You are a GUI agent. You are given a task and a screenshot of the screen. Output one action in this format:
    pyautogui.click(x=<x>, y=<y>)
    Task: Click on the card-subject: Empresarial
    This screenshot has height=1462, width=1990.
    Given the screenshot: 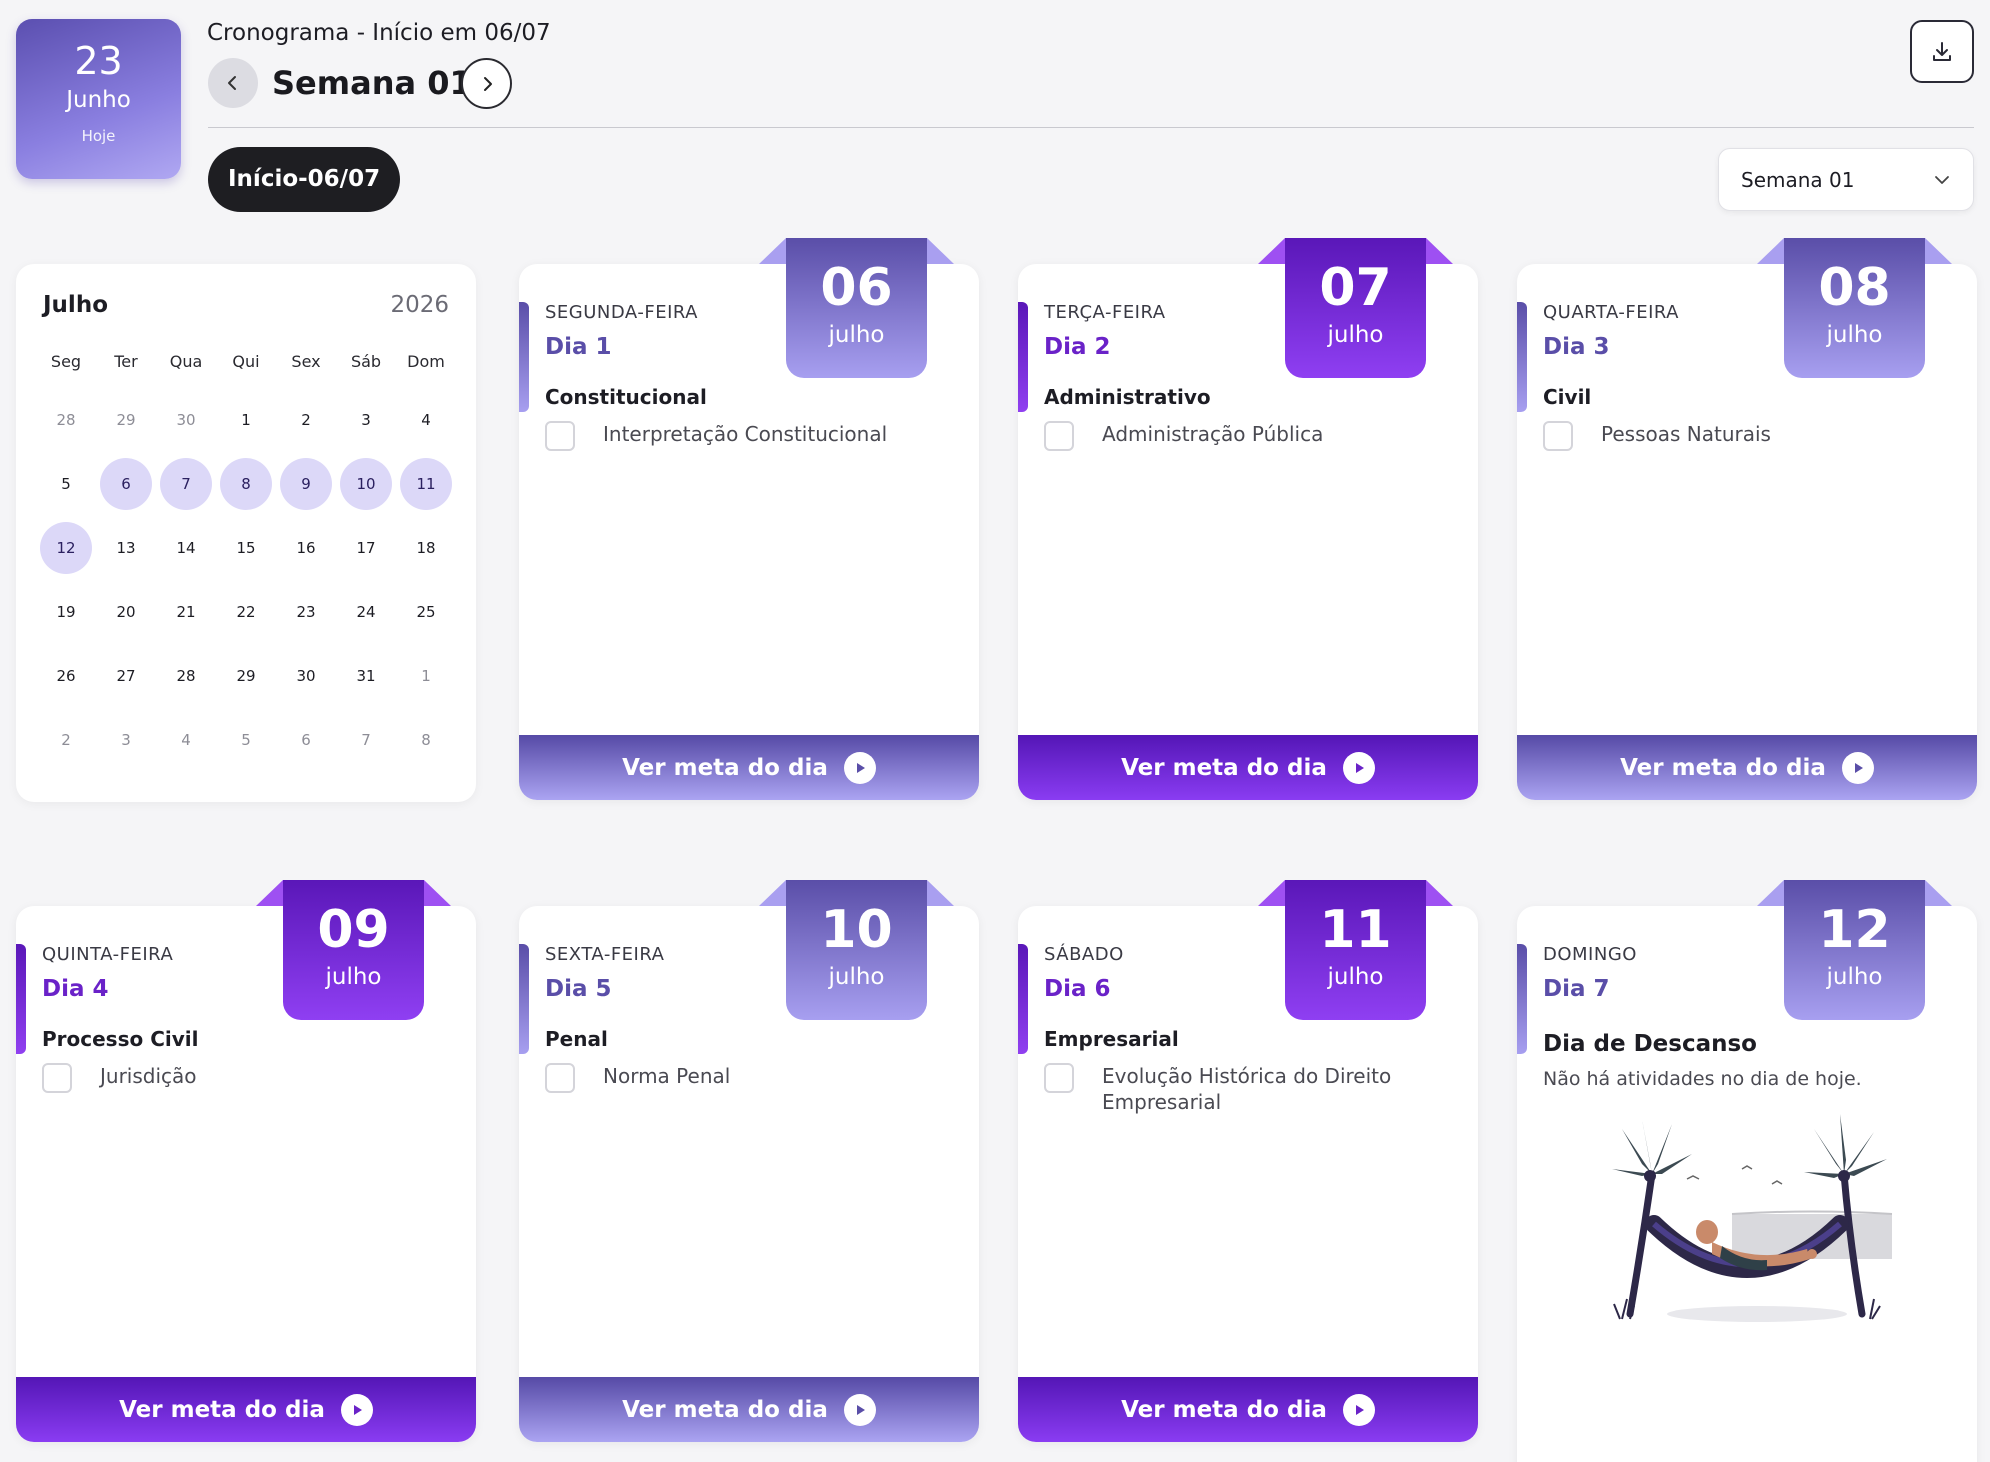 What is the action you would take?
    pyautogui.click(x=1111, y=1039)
    